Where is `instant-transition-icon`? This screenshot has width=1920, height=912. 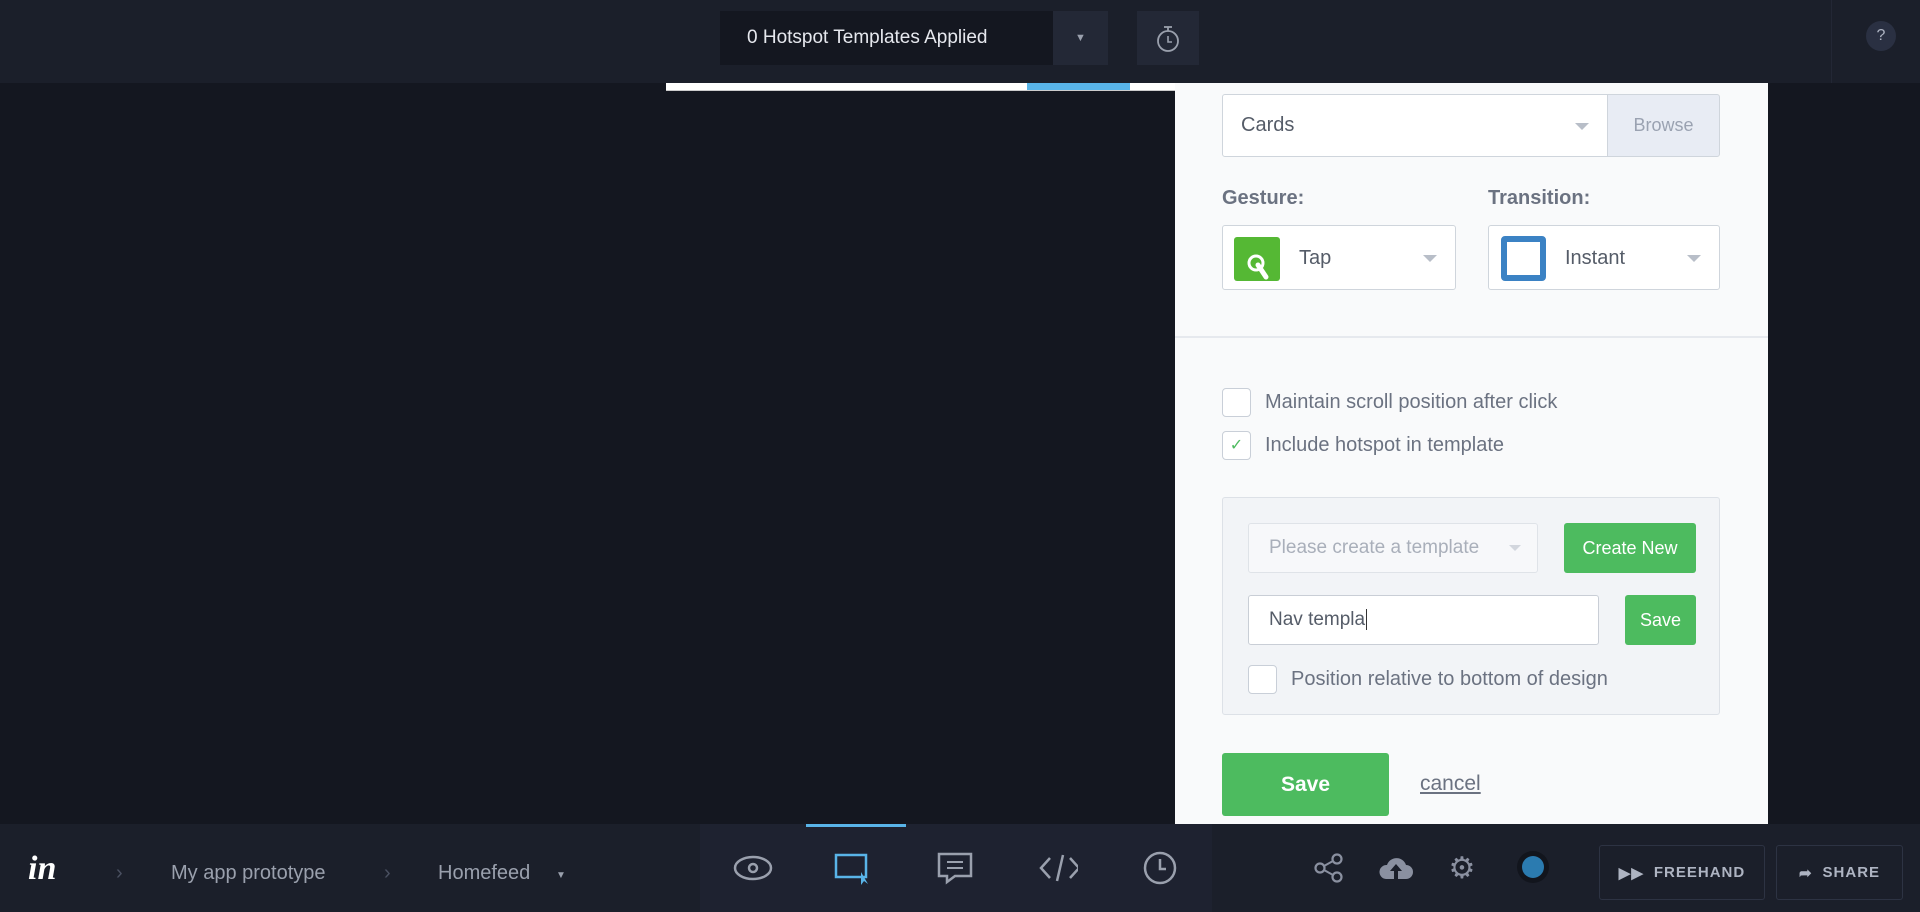 instant-transition-icon is located at coordinates (1523, 258).